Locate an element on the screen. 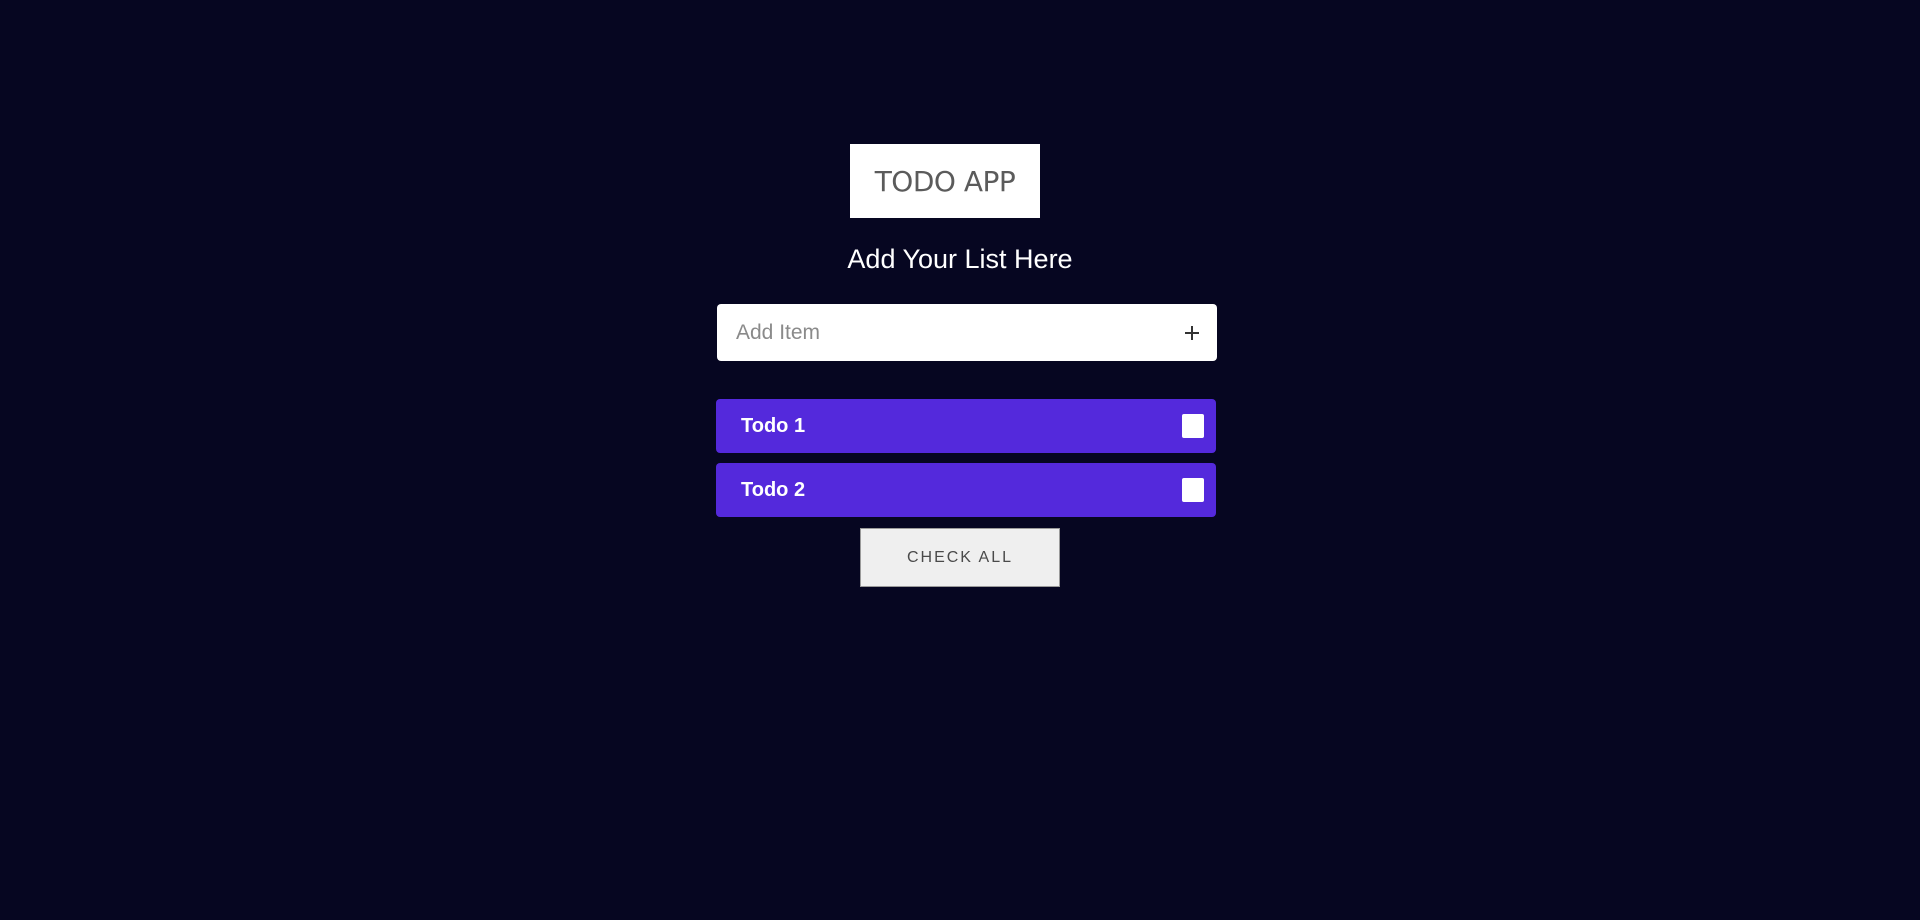  todo-list: Todo 1 Todo 2 is located at coordinates (966, 463).